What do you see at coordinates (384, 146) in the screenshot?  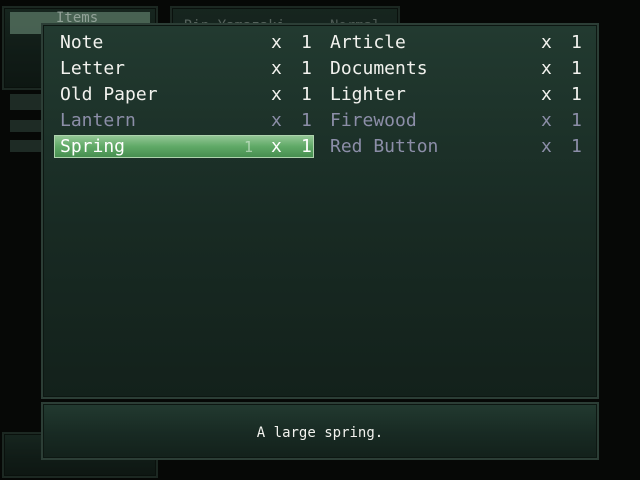 I see `item-name: Red Button` at bounding box center [384, 146].